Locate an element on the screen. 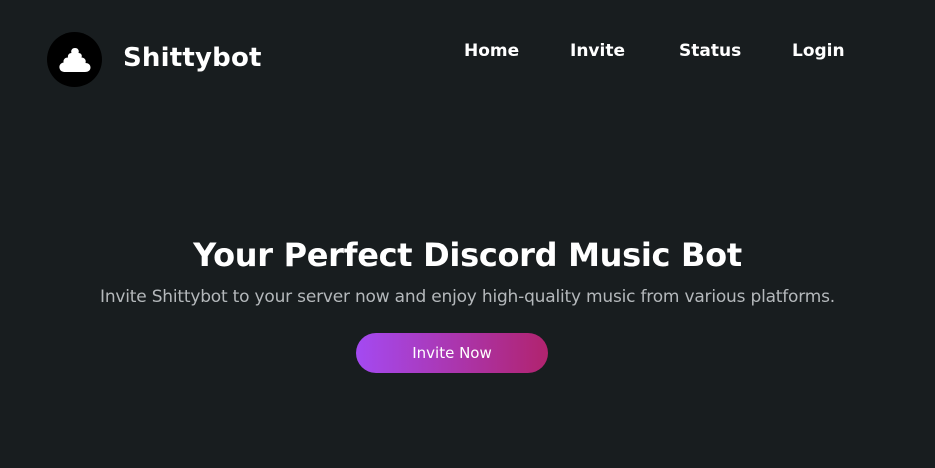  logo is located at coordinates (74, 59).